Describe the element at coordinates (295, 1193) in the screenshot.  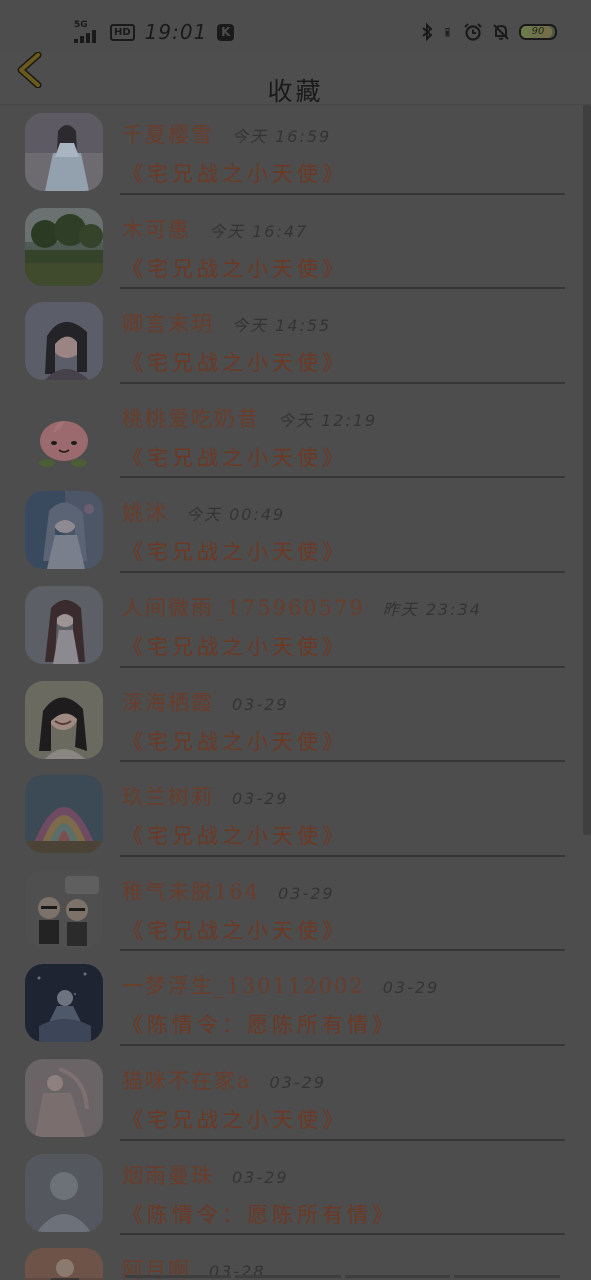
I see `favorite-item: 烟雨曼珠 03-29 《陈情令：愿陈所有情》` at that location.